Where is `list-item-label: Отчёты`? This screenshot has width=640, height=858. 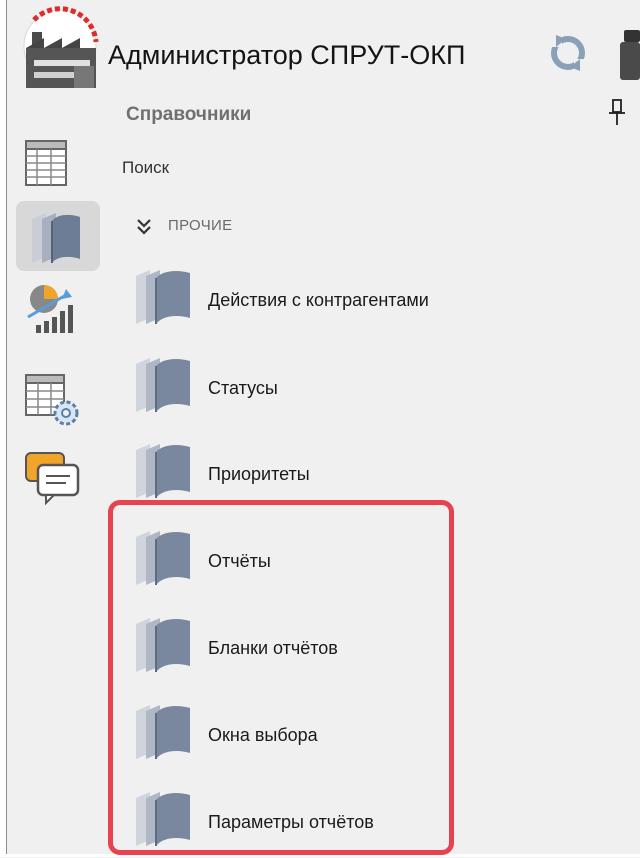 list-item-label: Отчёты is located at coordinates (239, 561).